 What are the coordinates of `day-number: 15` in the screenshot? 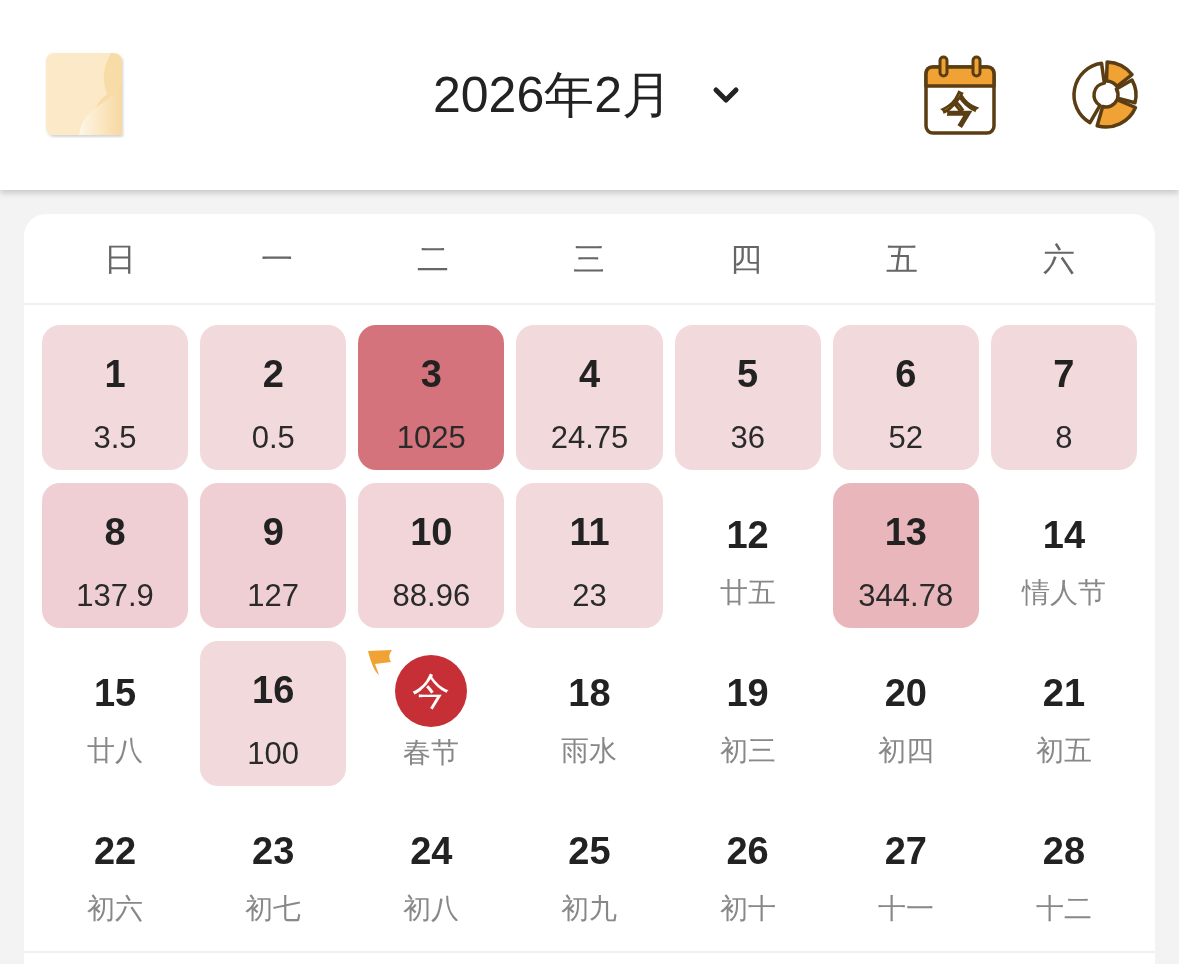 It's located at (115, 693).